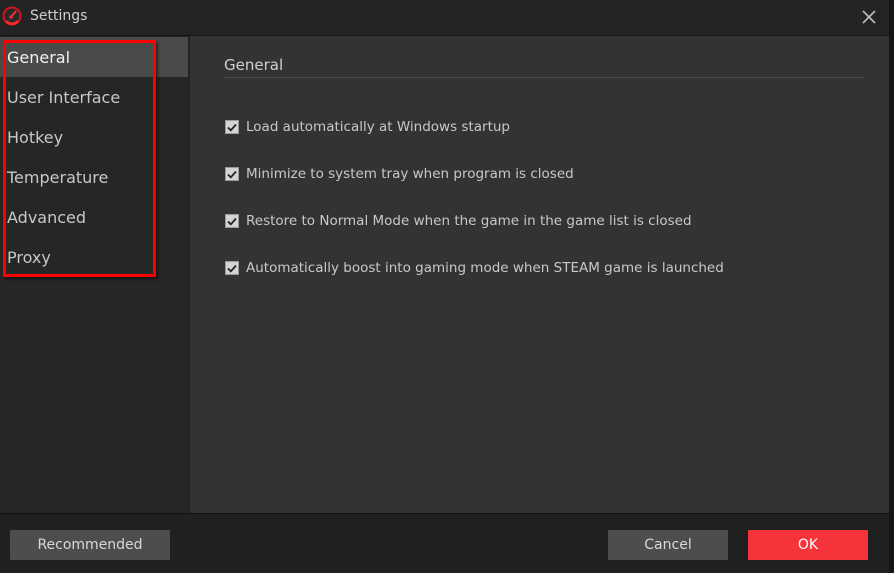 The image size is (894, 573). What do you see at coordinates (94, 257) in the screenshot?
I see `sidebar-item-proxy: Proxy` at bounding box center [94, 257].